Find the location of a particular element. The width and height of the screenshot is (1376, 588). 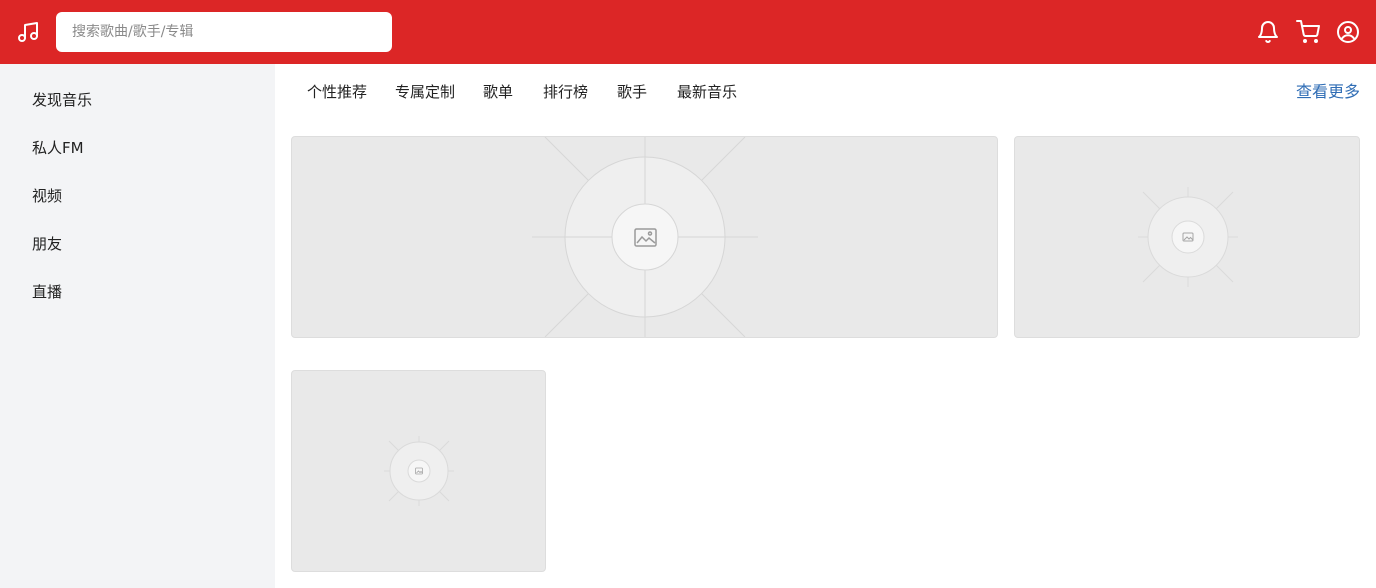

tab-new-music: 最新音乐 is located at coordinates (707, 92).